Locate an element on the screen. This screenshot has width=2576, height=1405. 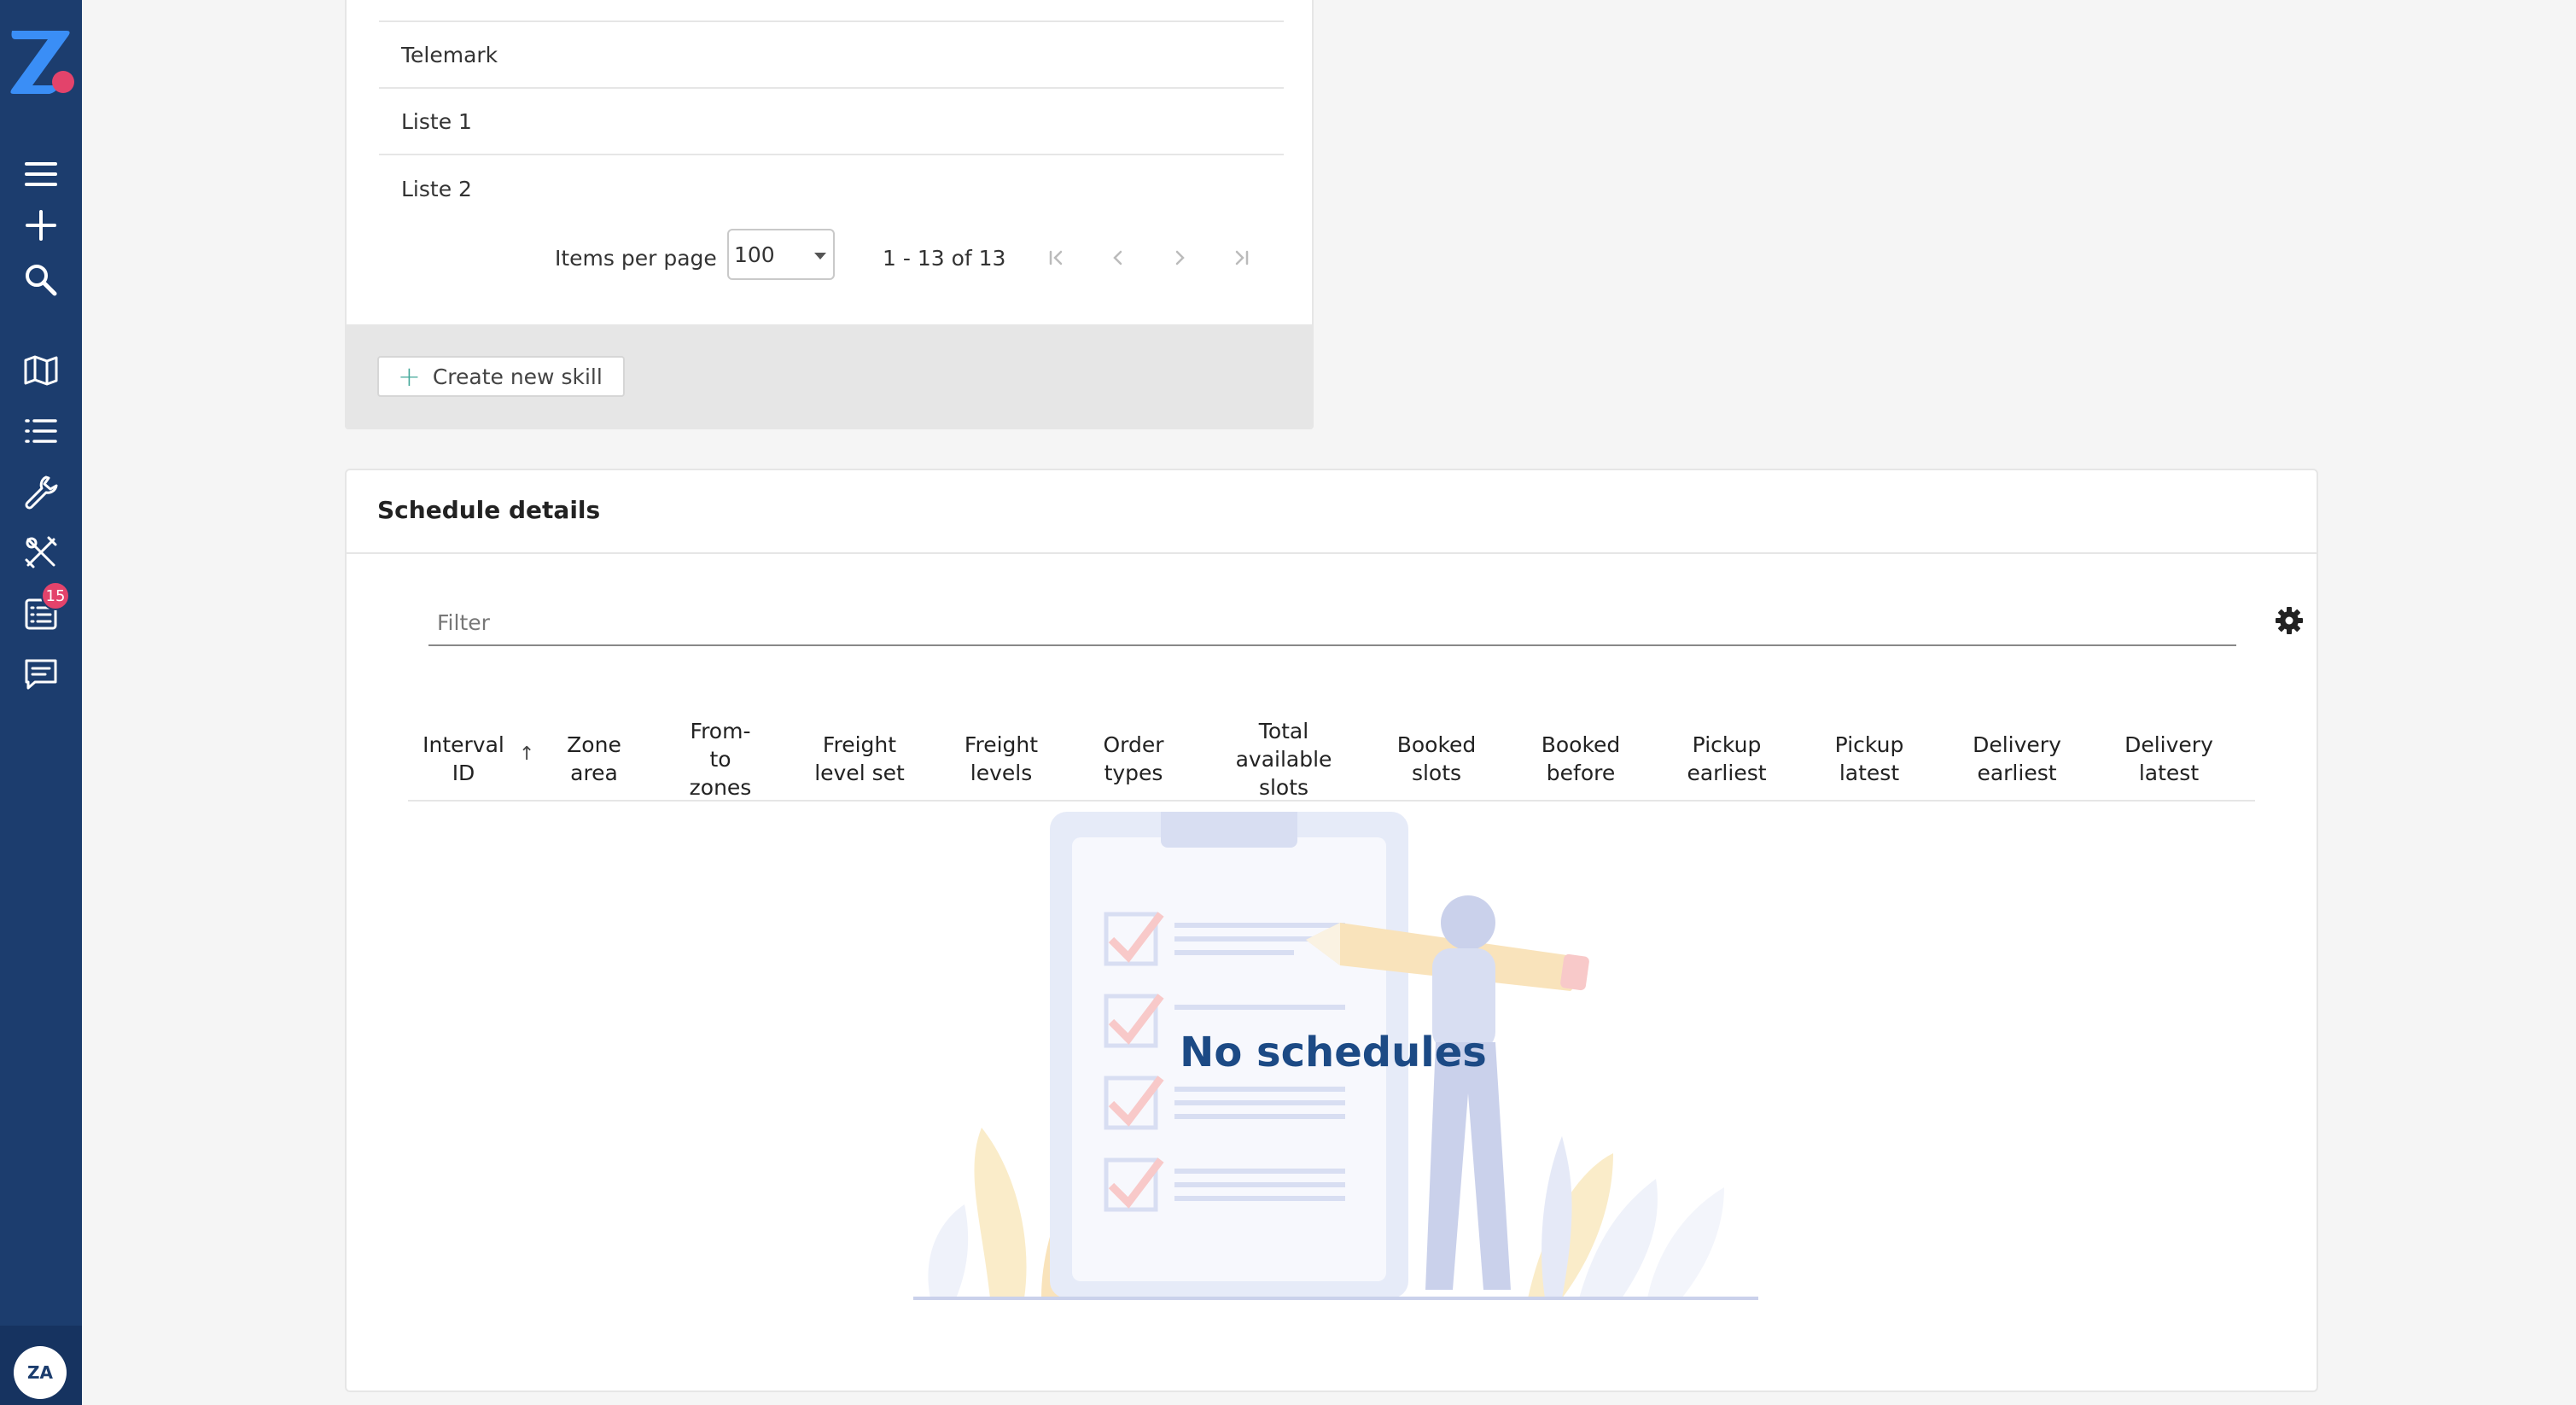
first-page-icon is located at coordinates (1057, 258).